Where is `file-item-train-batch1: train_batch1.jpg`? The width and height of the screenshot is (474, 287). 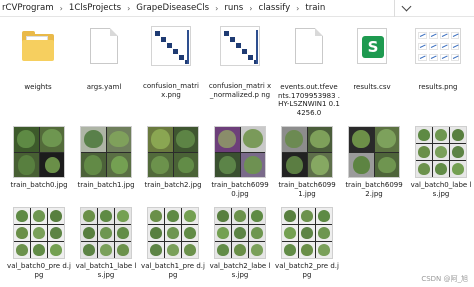
file-item-train-batch1: train_batch1.jpg is located at coordinates (106, 158).